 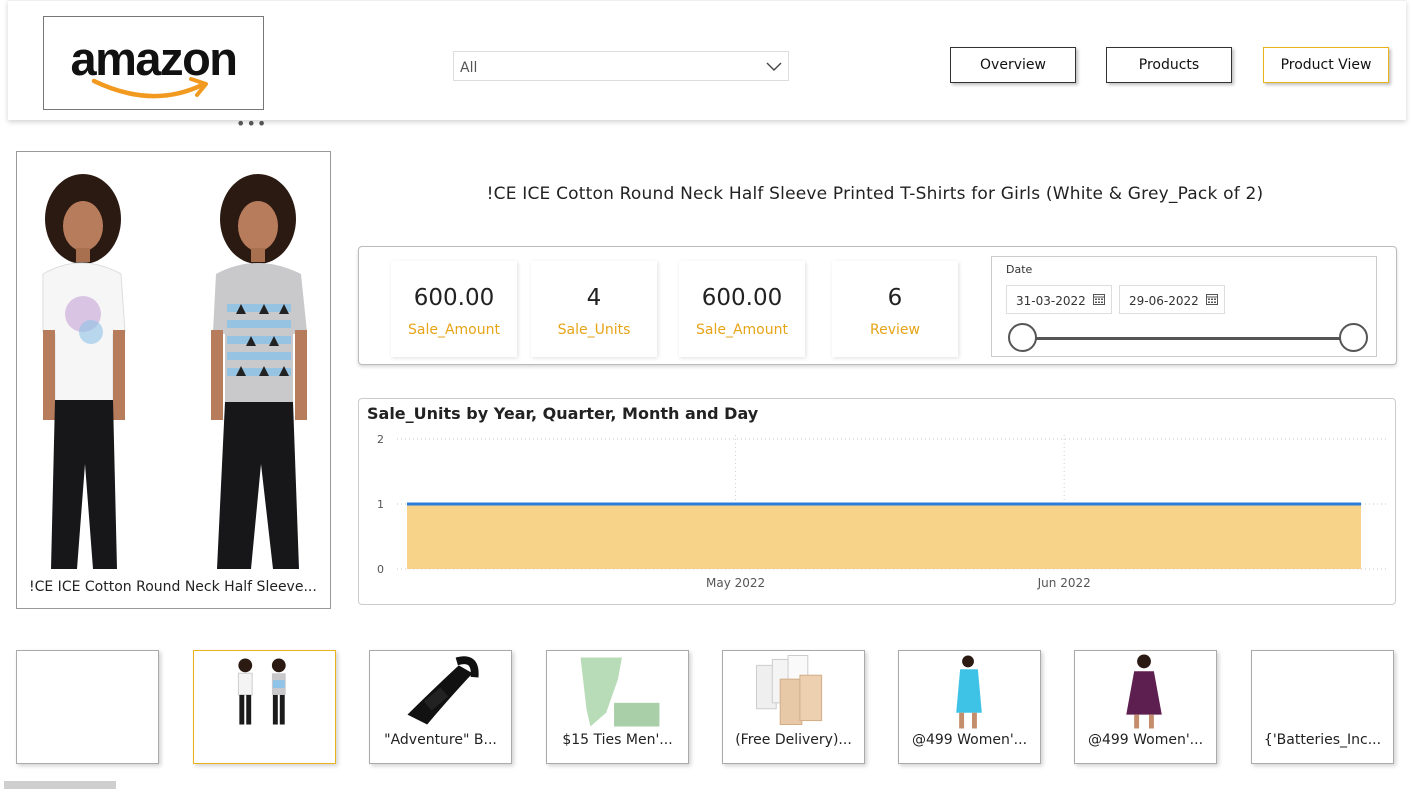 I want to click on kpi-card-sale-amount-2: 600.00 Sale_Amount, so click(x=742, y=309).